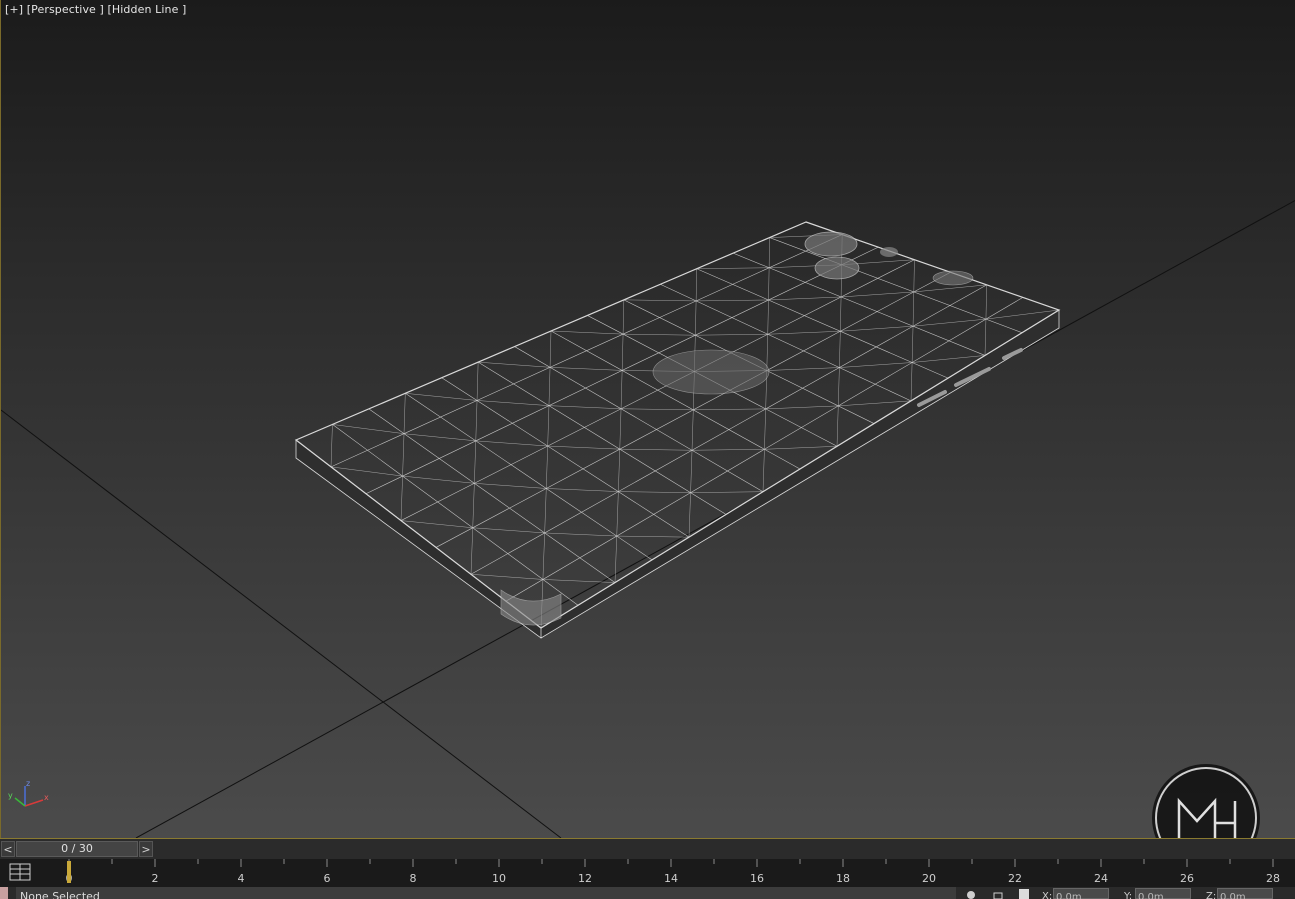 The height and width of the screenshot is (899, 1295). I want to click on frame-tick-label: 14, so click(671, 878).